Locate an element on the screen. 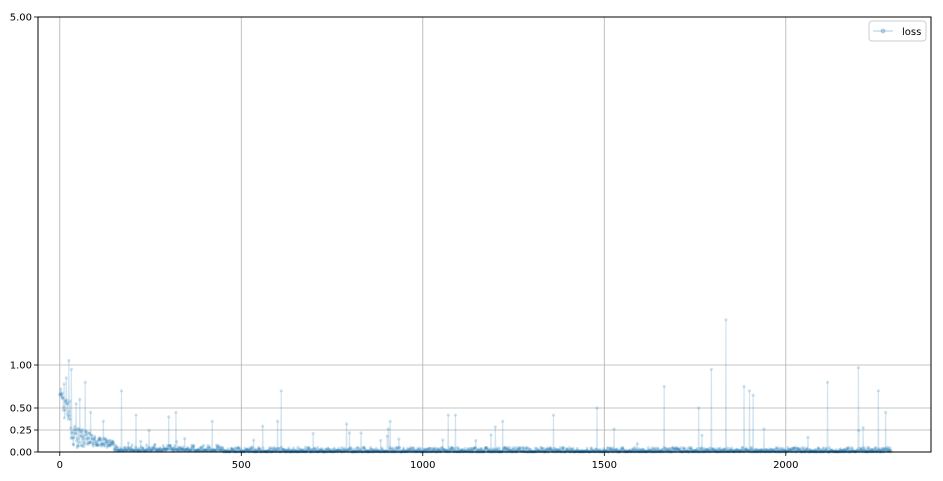  legend-marker is located at coordinates (883, 31).